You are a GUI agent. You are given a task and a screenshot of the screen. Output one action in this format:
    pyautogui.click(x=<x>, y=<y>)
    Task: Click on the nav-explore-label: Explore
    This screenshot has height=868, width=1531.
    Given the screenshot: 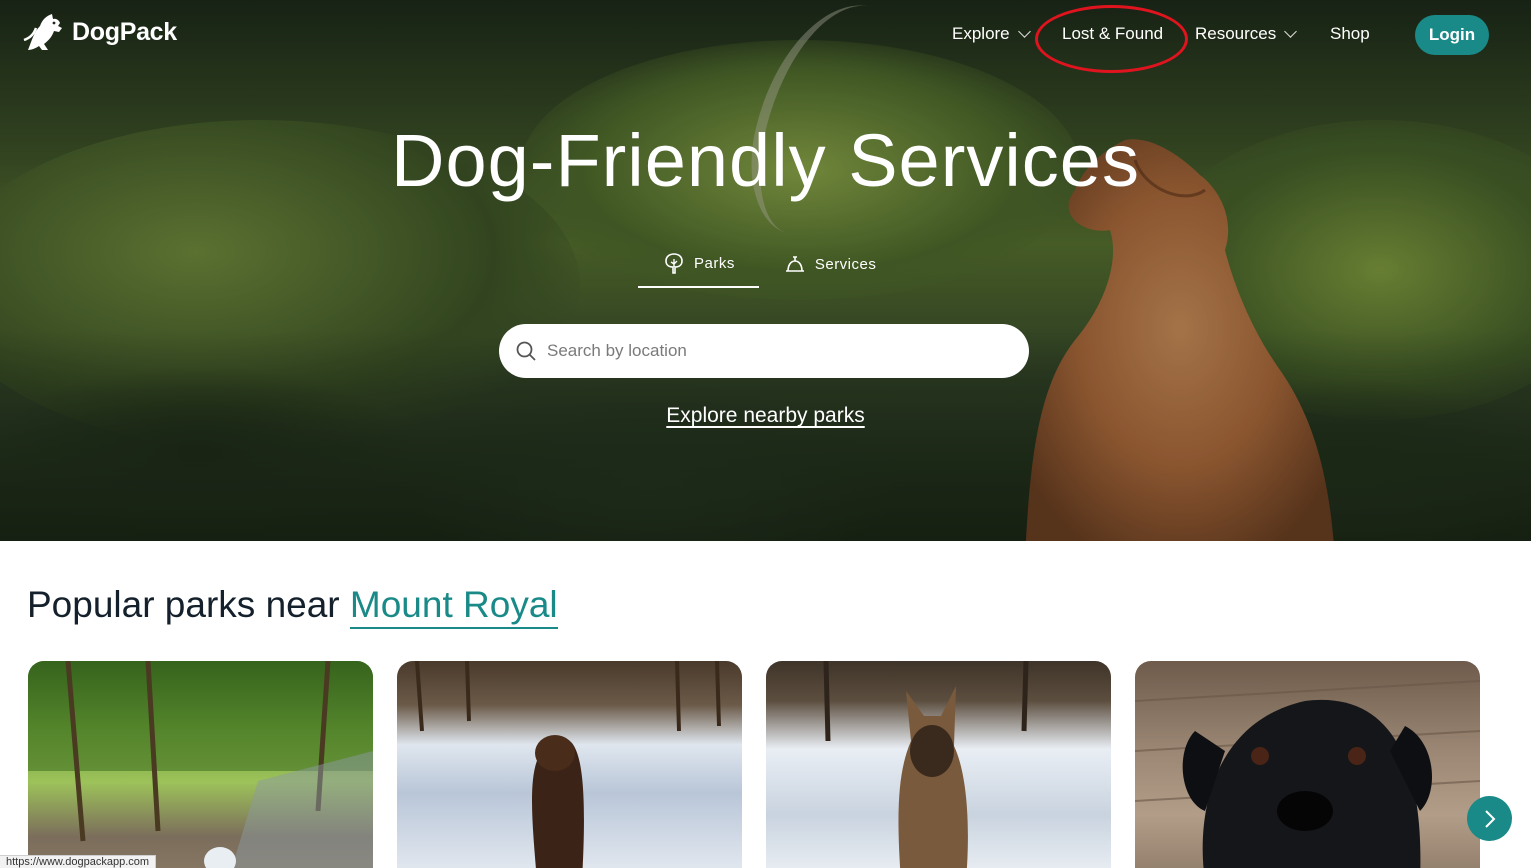 What is the action you would take?
    pyautogui.click(x=981, y=33)
    